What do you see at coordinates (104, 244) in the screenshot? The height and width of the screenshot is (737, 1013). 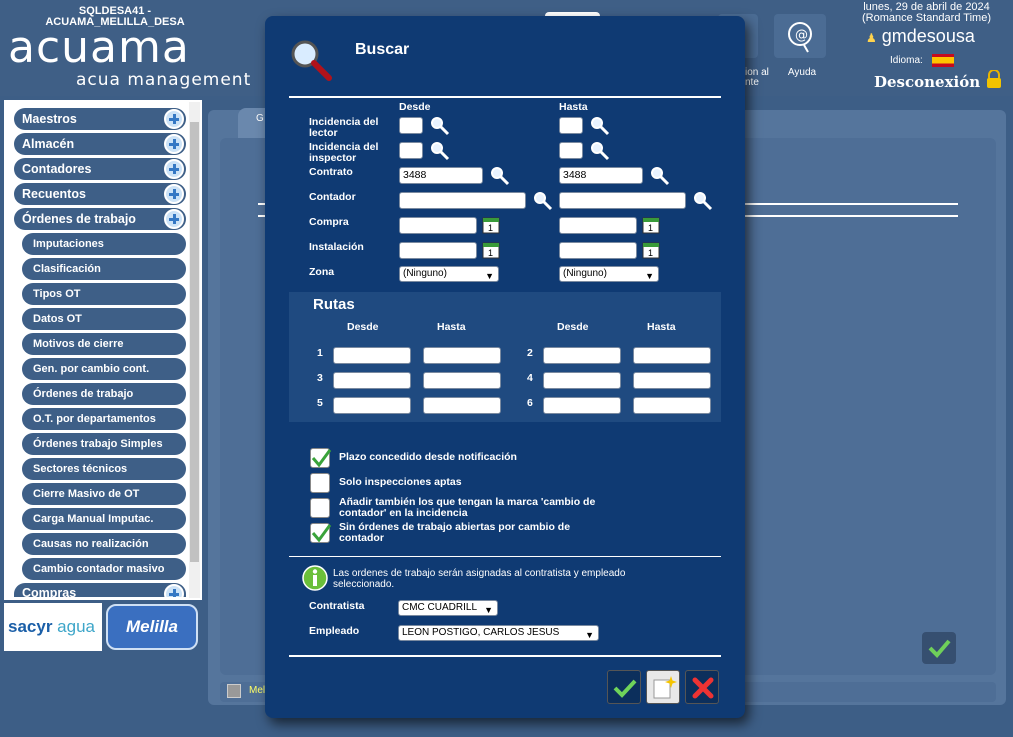 I see `sidebar-subitem: Imputaciones` at bounding box center [104, 244].